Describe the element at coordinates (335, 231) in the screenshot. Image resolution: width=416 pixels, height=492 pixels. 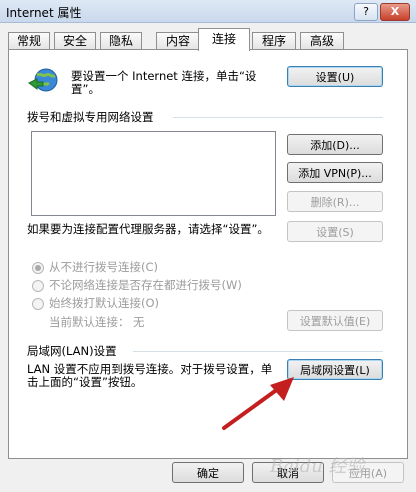
I see `settings-button: 设置(S)` at that location.